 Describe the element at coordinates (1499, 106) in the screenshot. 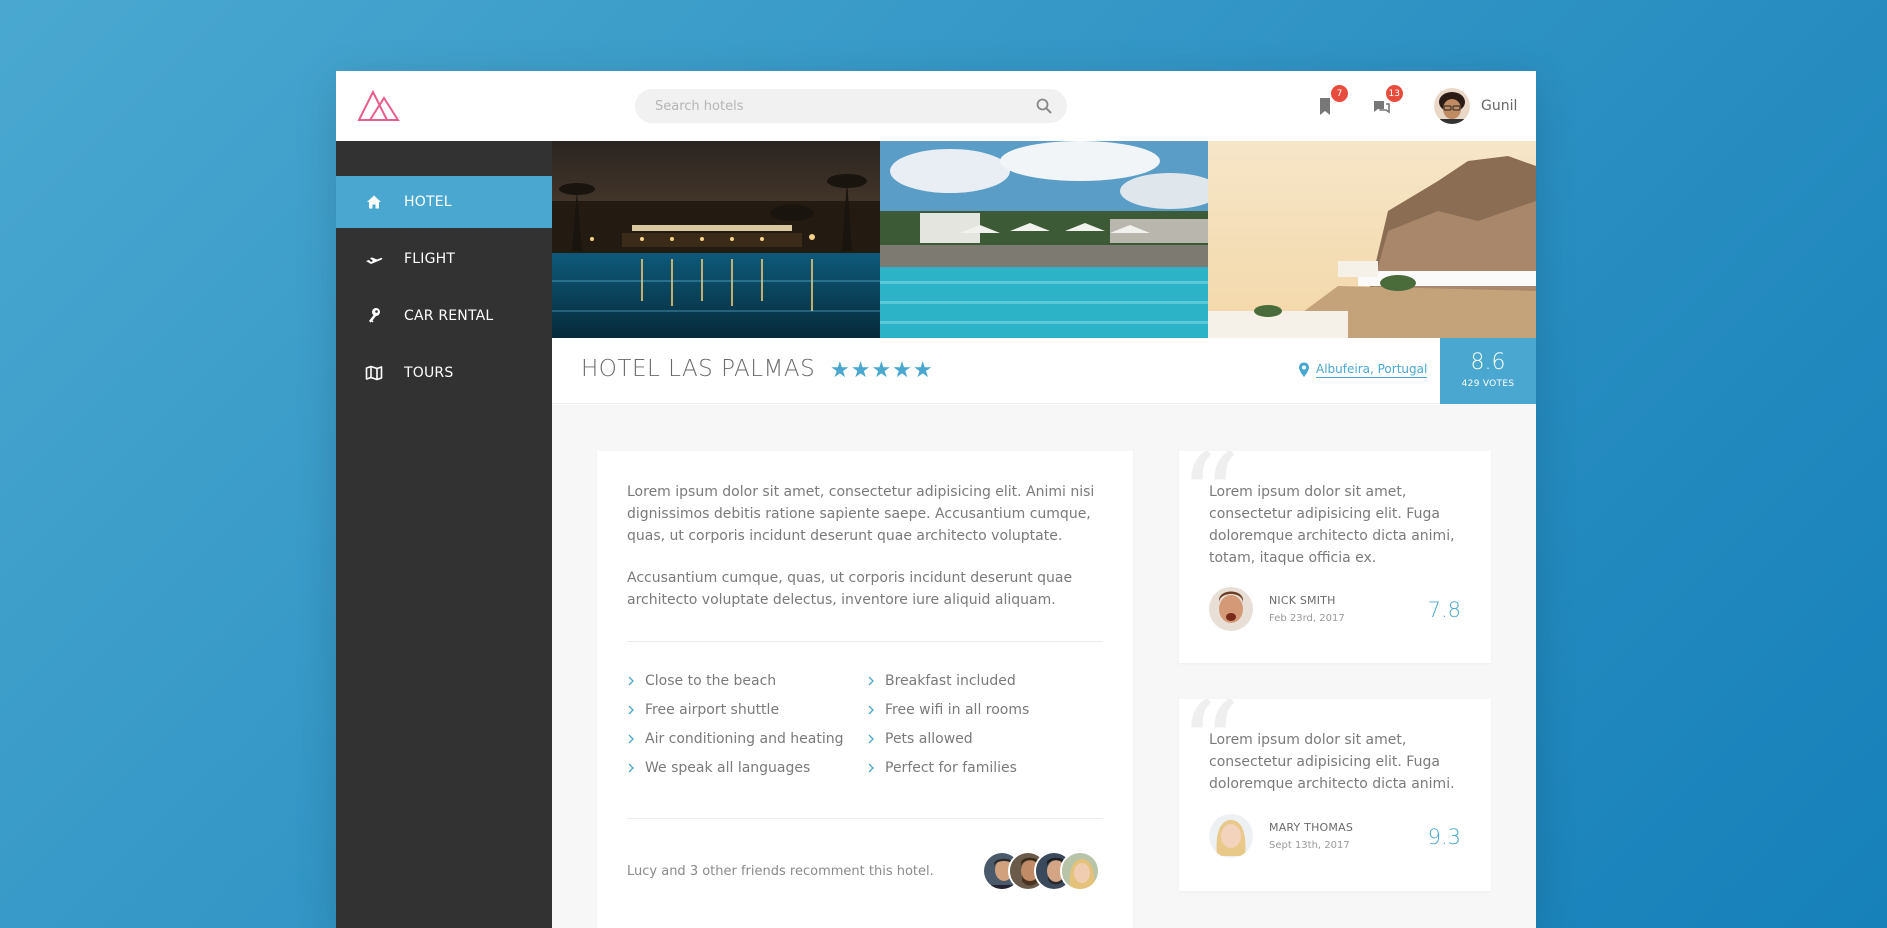

I see `user-name: Gunil` at that location.